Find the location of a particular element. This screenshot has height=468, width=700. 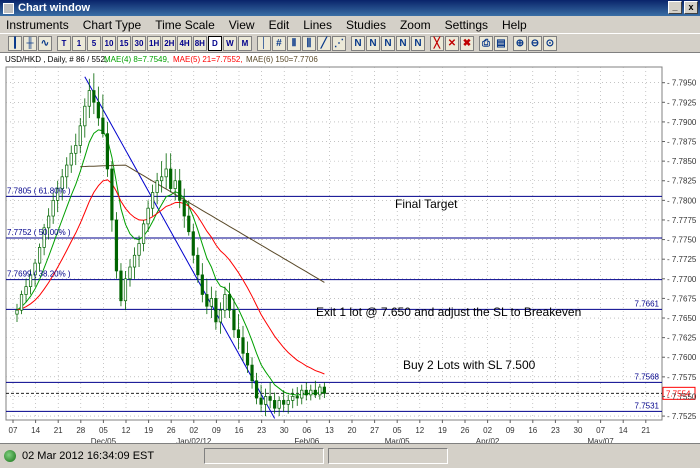

trend-line-icon: ╱ is located at coordinates (323, 43).